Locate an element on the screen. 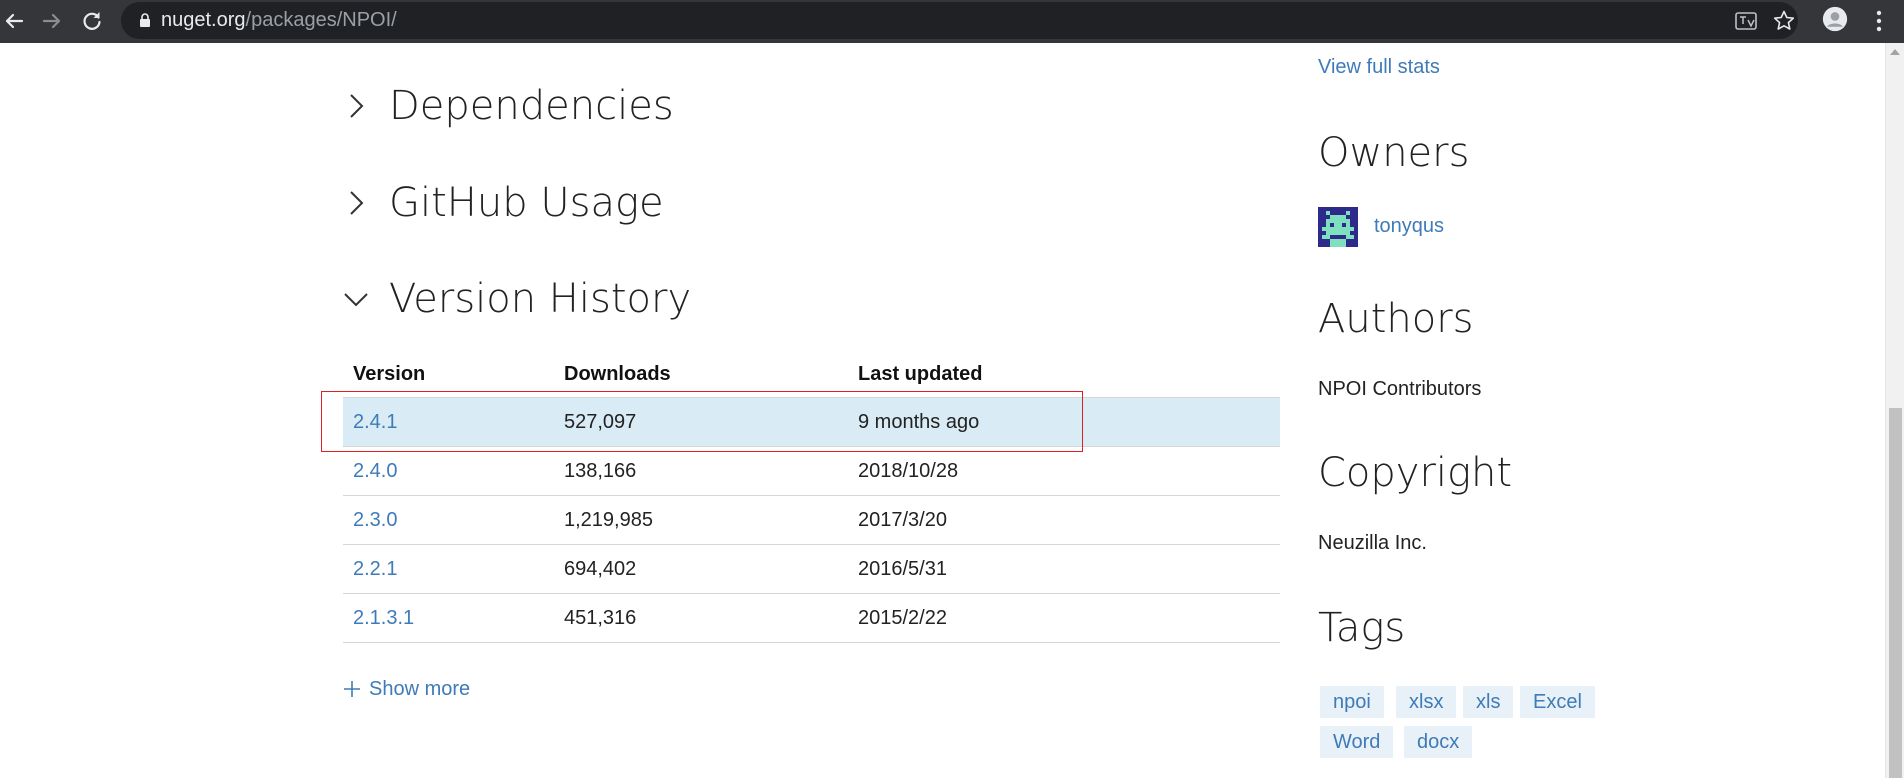 The height and width of the screenshot is (778, 1904). tag-xlsx: xlsx is located at coordinates (1426, 702).